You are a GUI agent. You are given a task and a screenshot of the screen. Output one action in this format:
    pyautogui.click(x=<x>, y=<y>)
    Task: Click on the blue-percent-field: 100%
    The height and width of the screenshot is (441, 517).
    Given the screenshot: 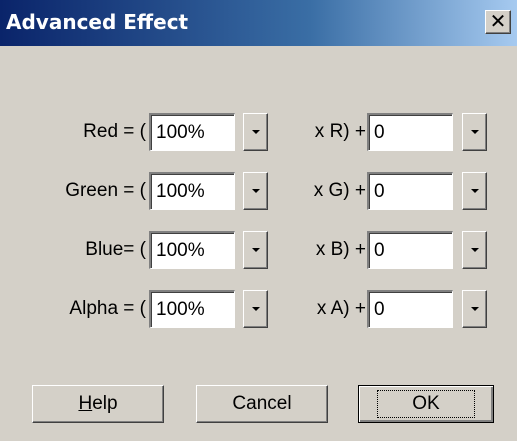 What is the action you would take?
    pyautogui.click(x=192, y=250)
    